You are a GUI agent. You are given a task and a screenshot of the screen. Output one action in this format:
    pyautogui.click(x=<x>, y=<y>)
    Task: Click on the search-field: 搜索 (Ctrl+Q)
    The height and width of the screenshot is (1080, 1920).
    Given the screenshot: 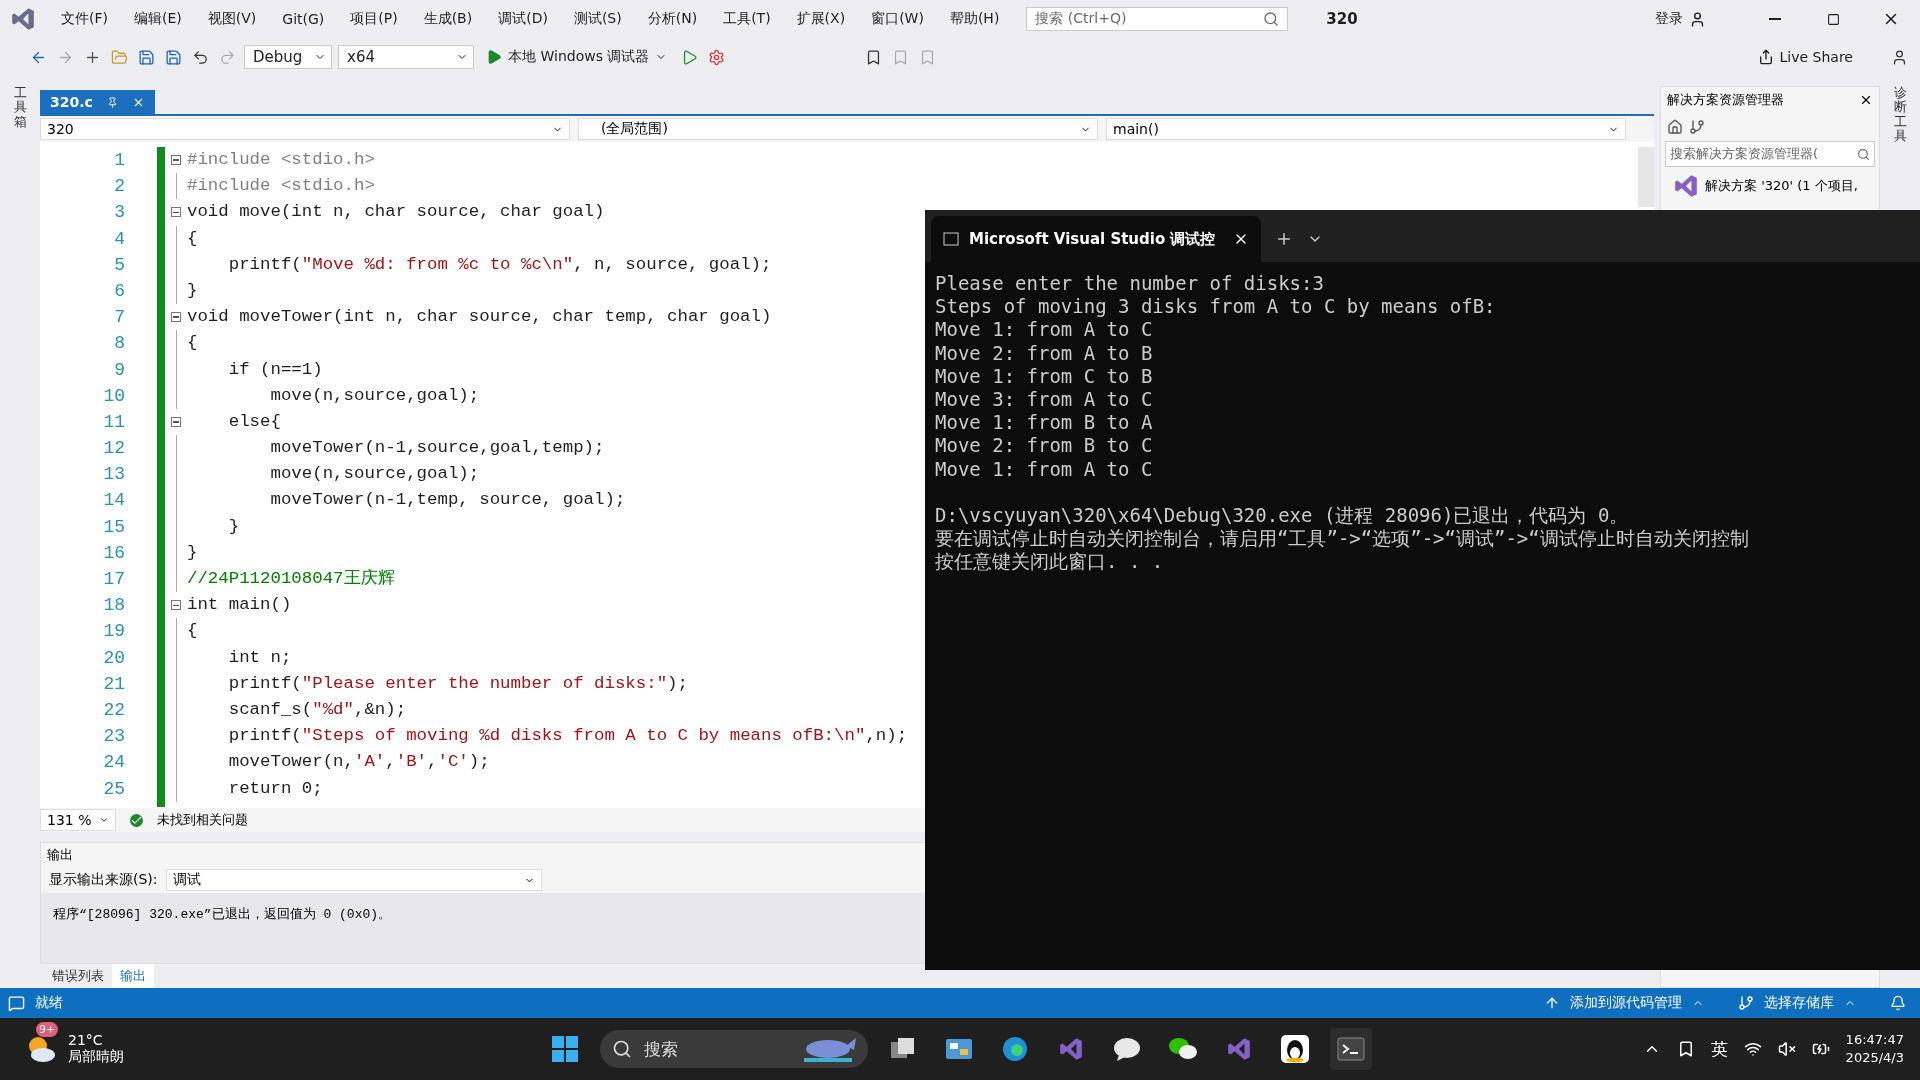 What is the action you would take?
    pyautogui.click(x=1157, y=19)
    